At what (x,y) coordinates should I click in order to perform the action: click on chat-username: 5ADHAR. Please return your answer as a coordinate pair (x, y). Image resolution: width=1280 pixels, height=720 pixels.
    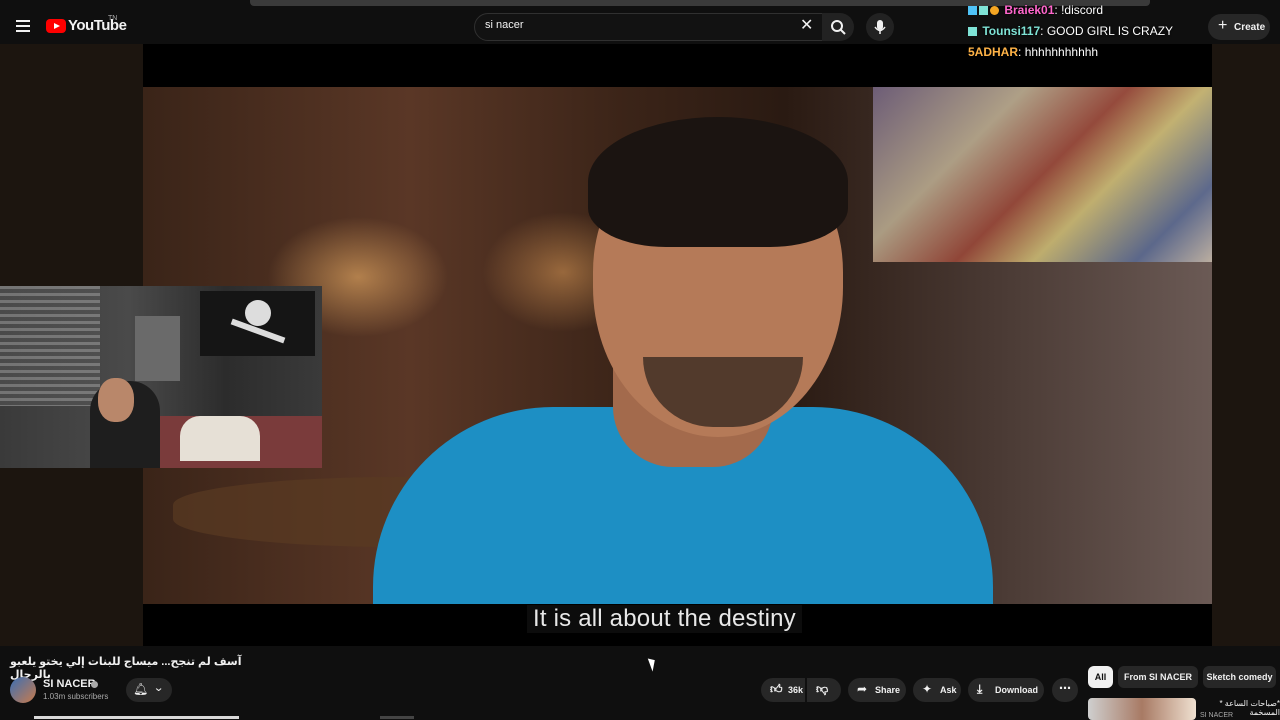
    Looking at the image, I should click on (993, 52).